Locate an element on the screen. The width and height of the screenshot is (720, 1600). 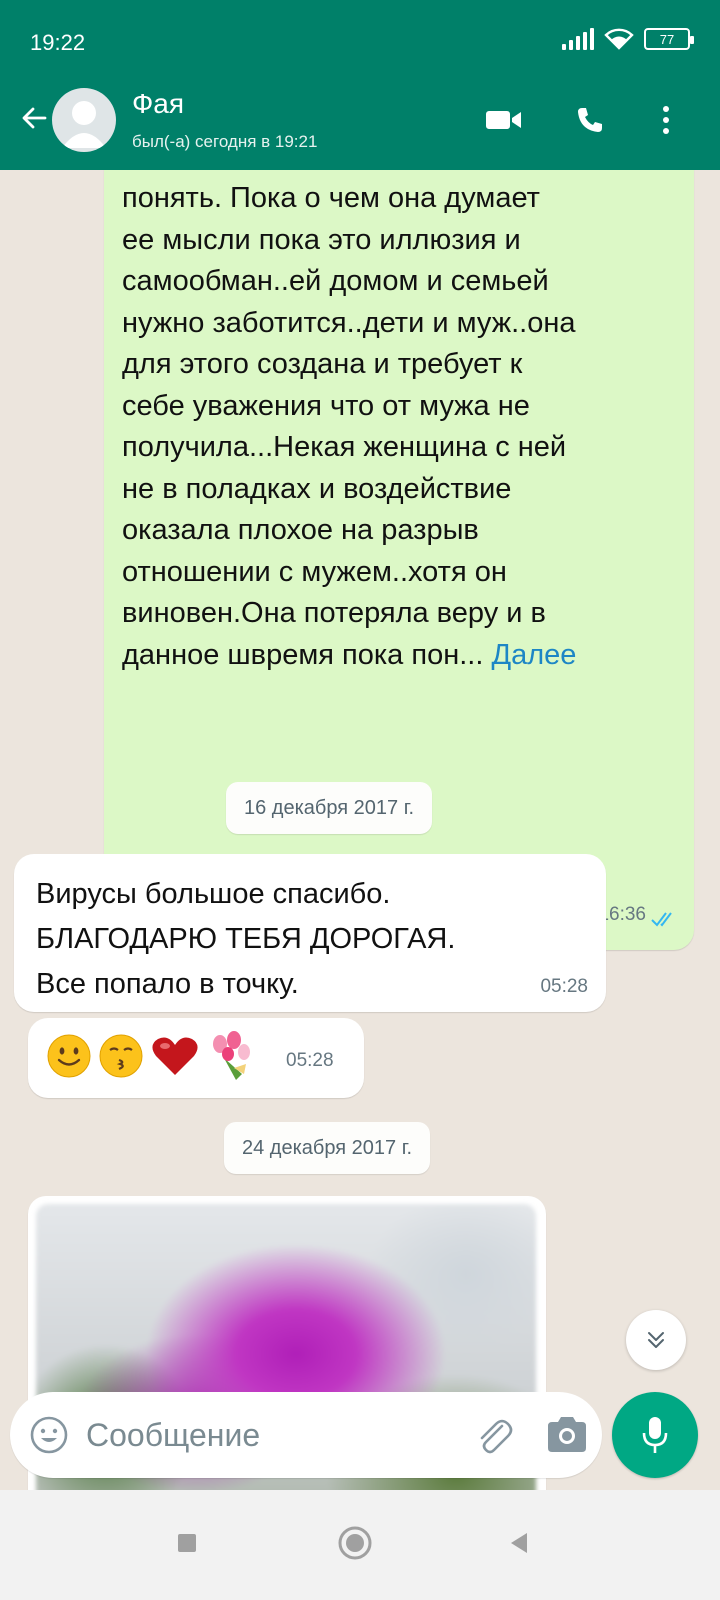
kissing-face-icon is located at coordinates (121, 1056).